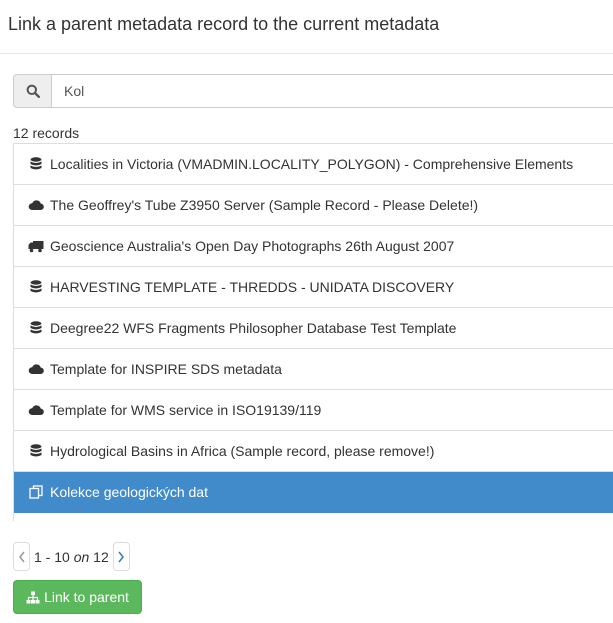 The width and height of the screenshot is (613, 623). What do you see at coordinates (81, 556) in the screenshot?
I see `page-on-label: on` at bounding box center [81, 556].